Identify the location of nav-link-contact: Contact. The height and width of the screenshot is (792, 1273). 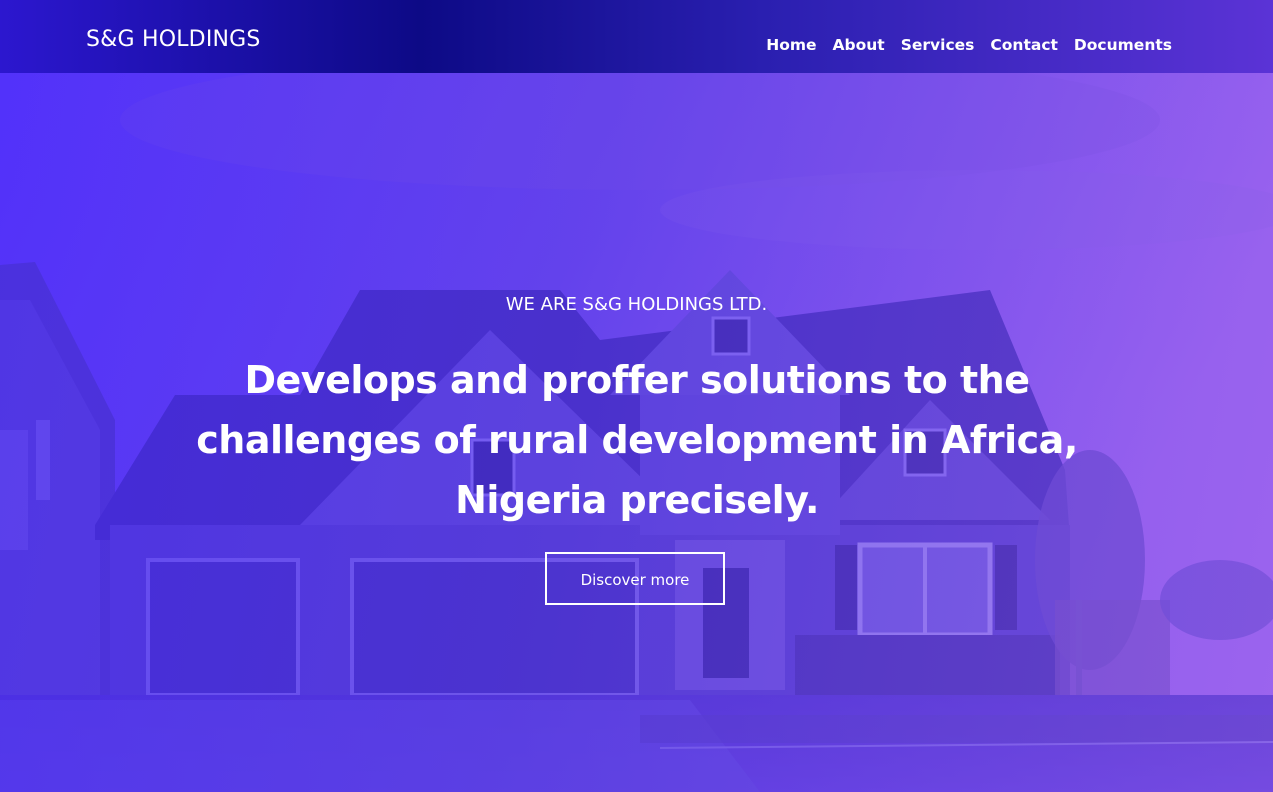
(1024, 45).